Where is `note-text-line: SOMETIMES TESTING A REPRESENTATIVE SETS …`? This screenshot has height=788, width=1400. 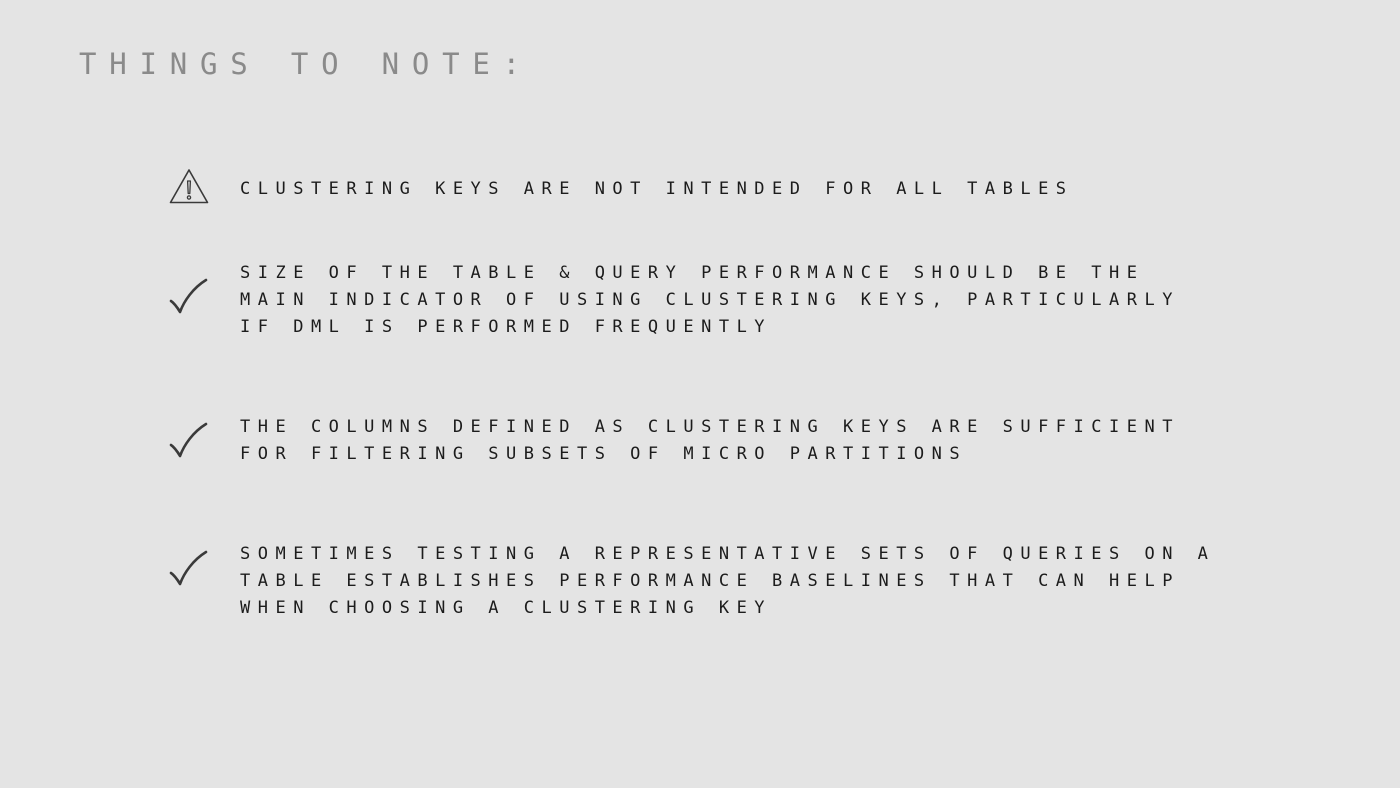 note-text-line: SOMETIMES TESTING A REPRESENTATIVE SETS … is located at coordinates (728, 554).